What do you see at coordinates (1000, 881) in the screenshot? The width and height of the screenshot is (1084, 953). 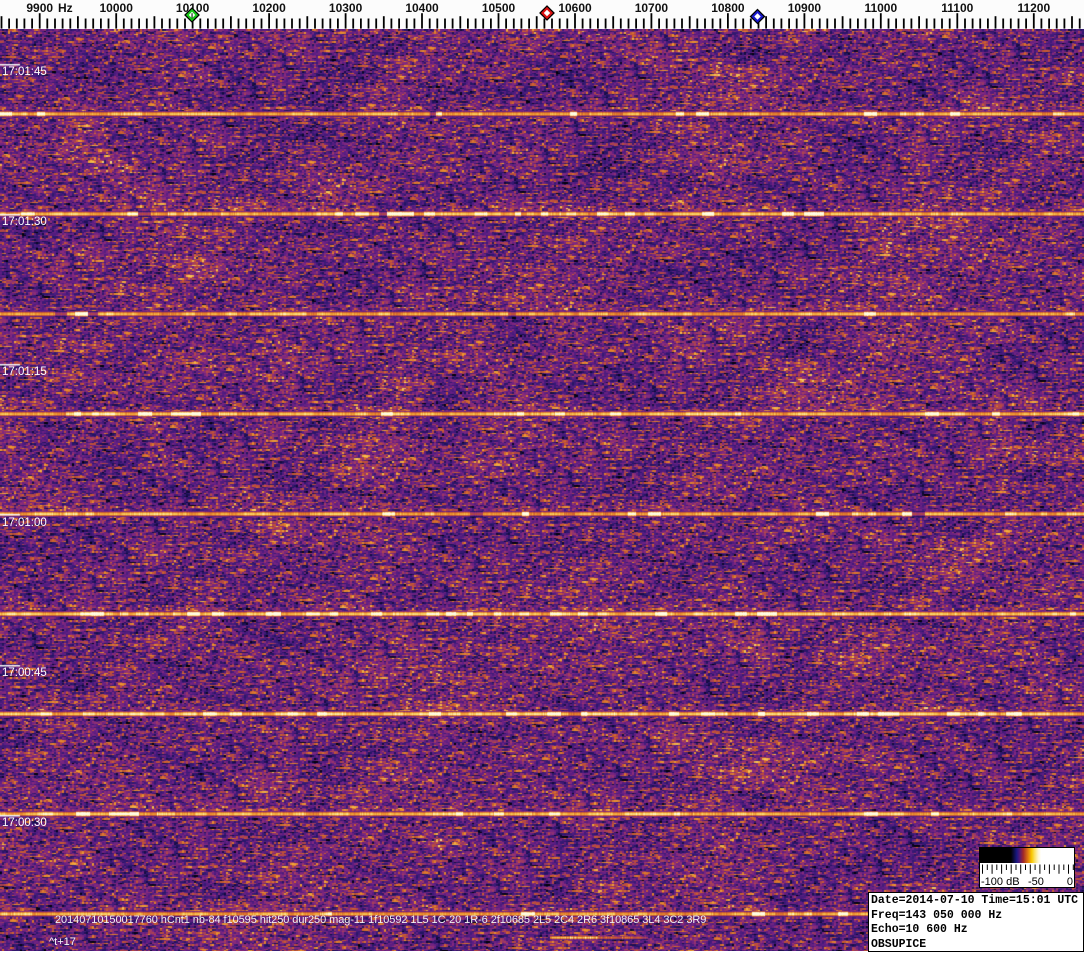 I see `svg-text: -100 dB` at bounding box center [1000, 881].